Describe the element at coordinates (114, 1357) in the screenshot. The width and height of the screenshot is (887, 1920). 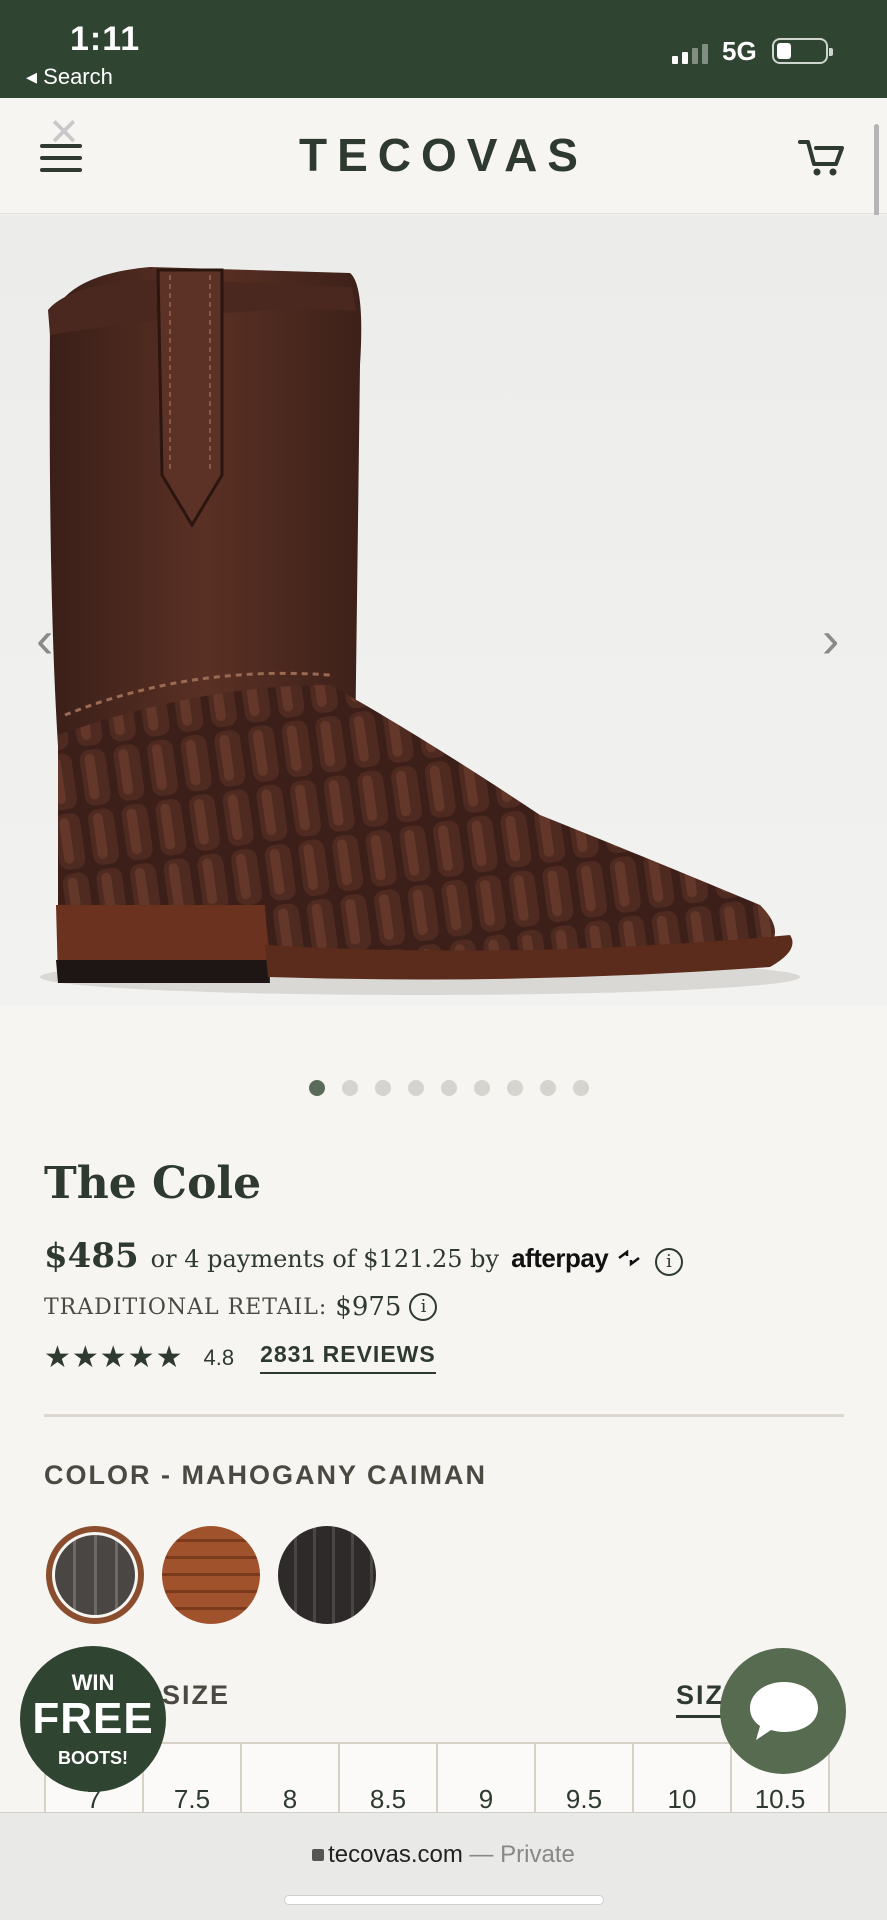
I see `star-rating-icon: ★★★★★` at that location.